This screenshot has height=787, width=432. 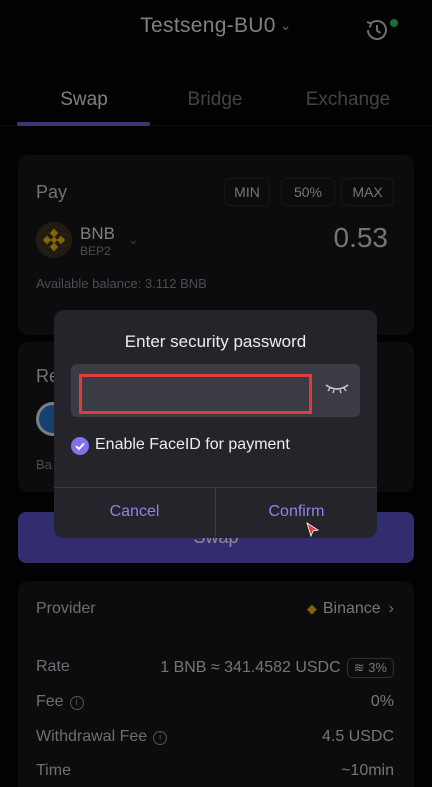 I want to click on faceid-checkbox, so click(x=80, y=446).